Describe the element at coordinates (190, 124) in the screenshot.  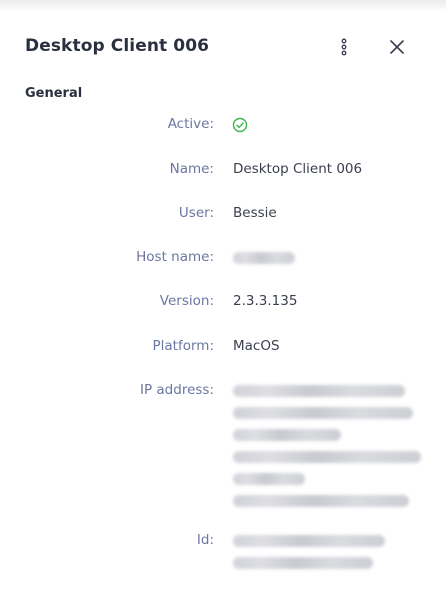
I see `field-label-active: Active:` at that location.